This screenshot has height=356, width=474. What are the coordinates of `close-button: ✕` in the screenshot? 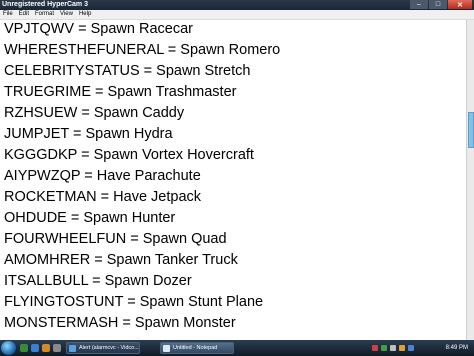 It's located at (460, 4).